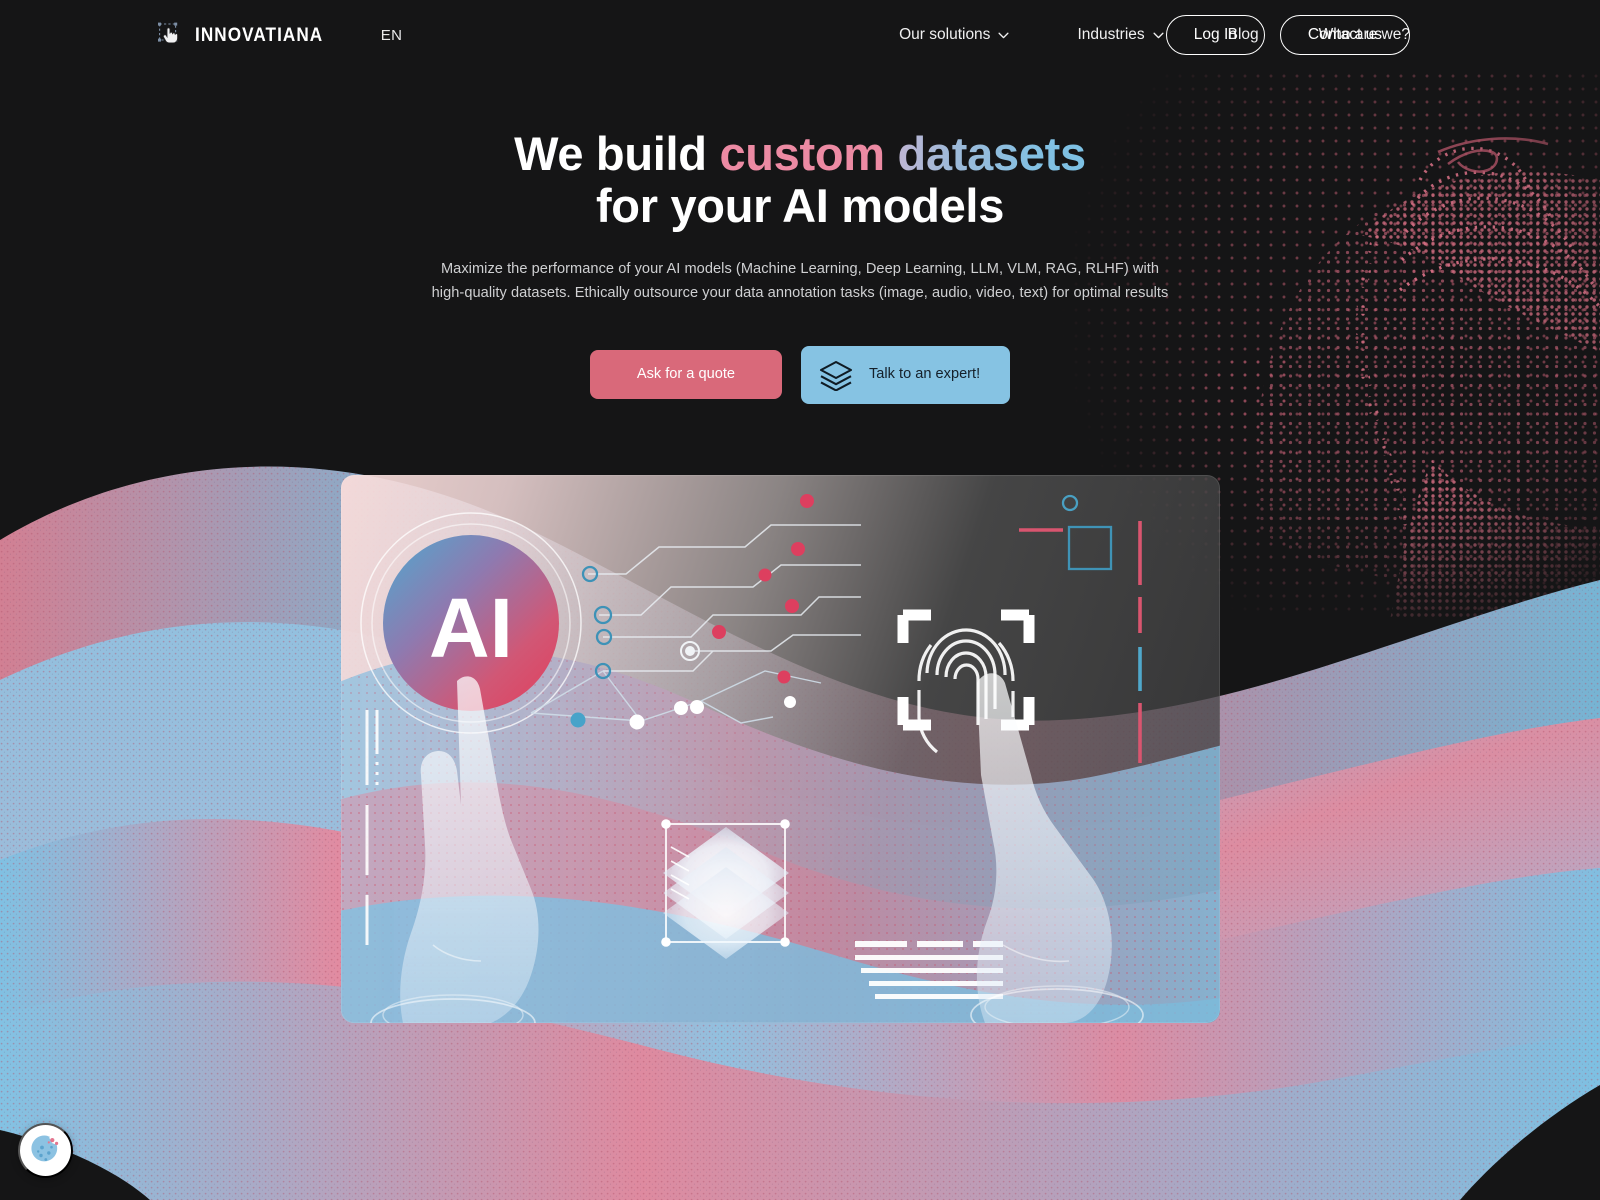  What do you see at coordinates (945, 34) in the screenshot?
I see `nav-label: Our solutions` at bounding box center [945, 34].